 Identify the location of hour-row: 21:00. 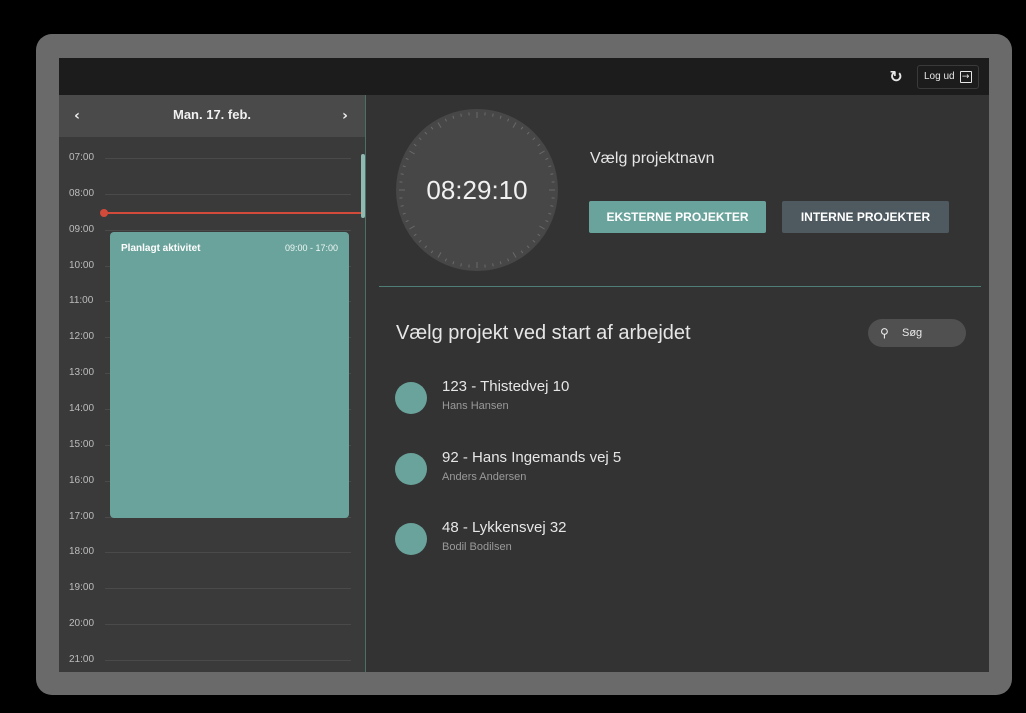
(210, 660).